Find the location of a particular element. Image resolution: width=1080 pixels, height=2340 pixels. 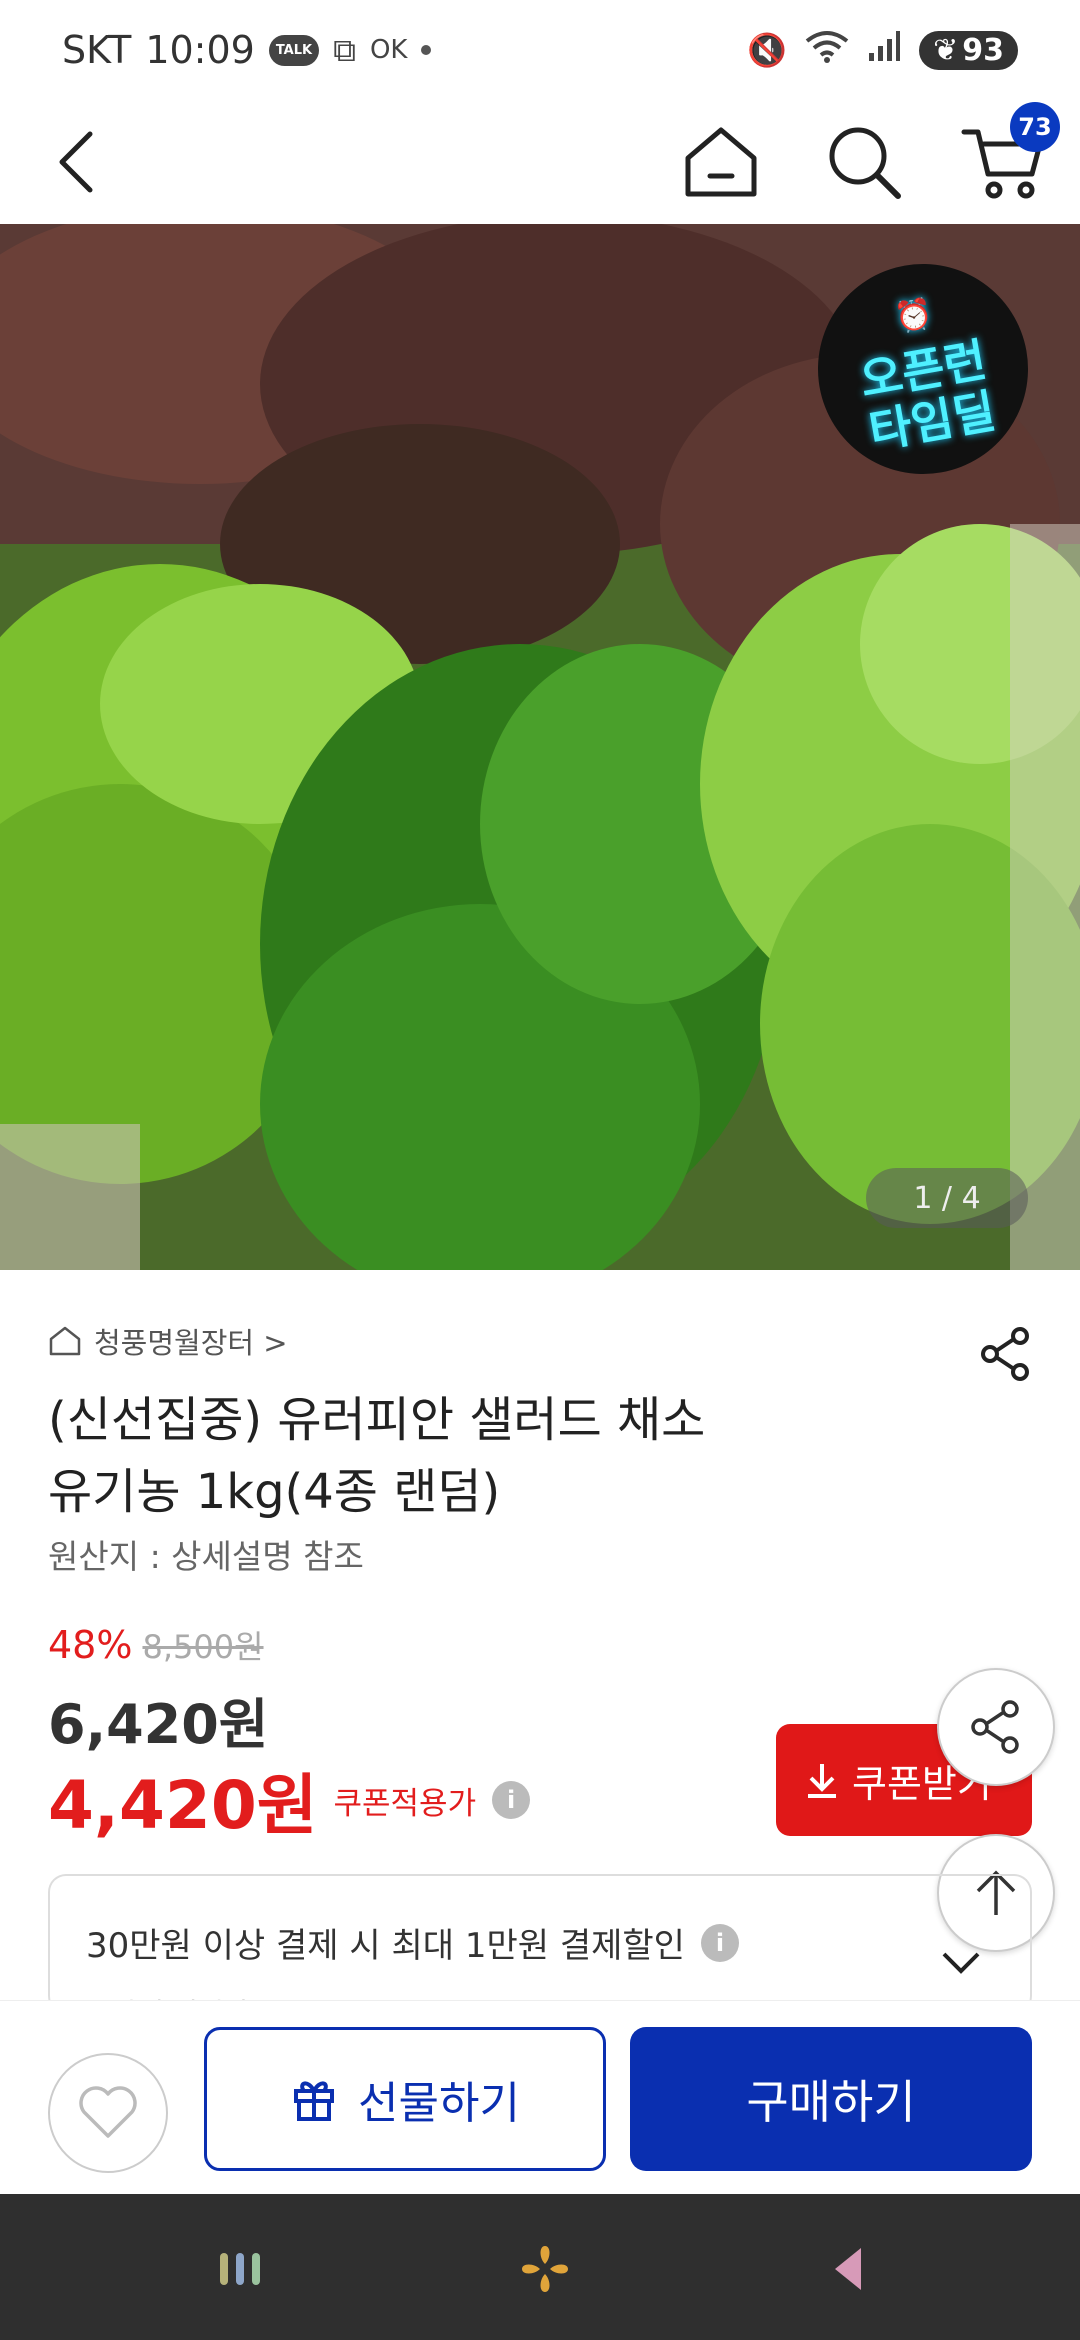

back-nav-icon is located at coordinates (848, 2269).